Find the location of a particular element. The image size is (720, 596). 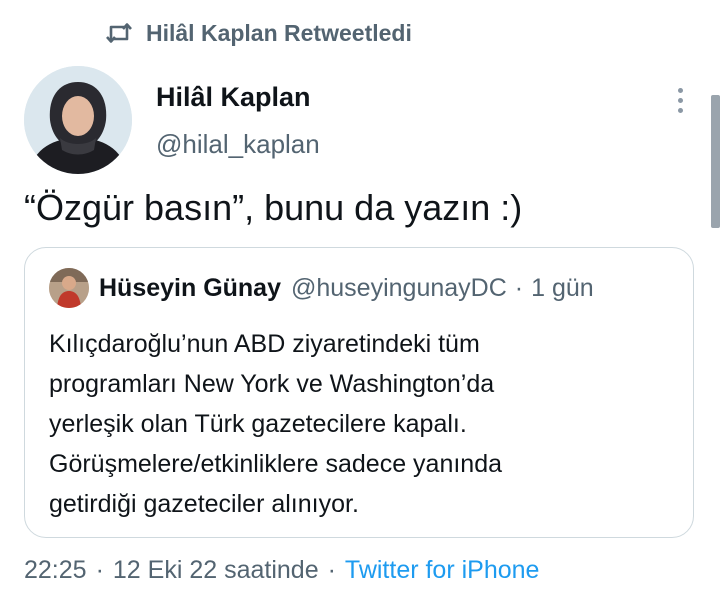

author-avatar is located at coordinates (78, 120).